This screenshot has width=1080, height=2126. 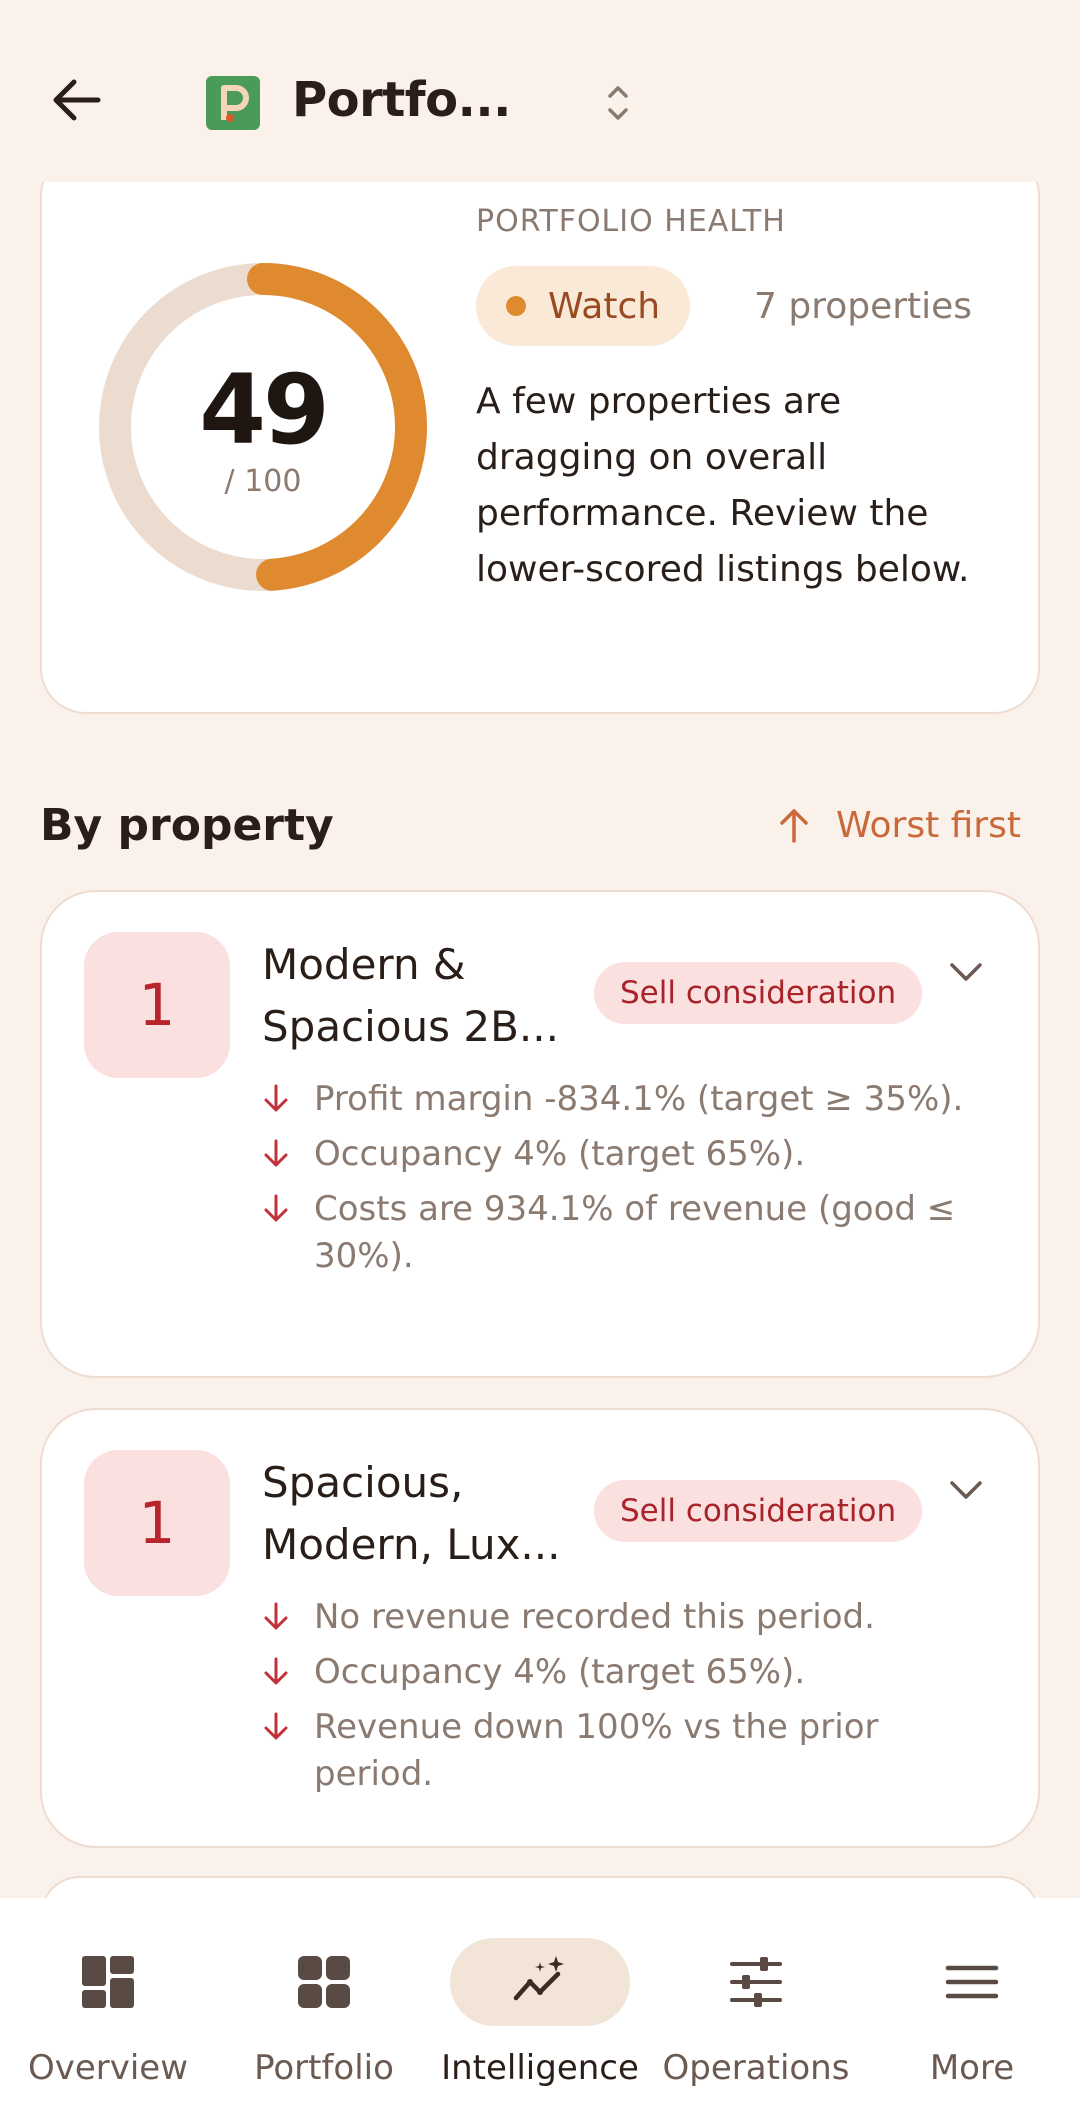 What do you see at coordinates (863, 306) in the screenshot?
I see `property-count: 7 properties` at bounding box center [863, 306].